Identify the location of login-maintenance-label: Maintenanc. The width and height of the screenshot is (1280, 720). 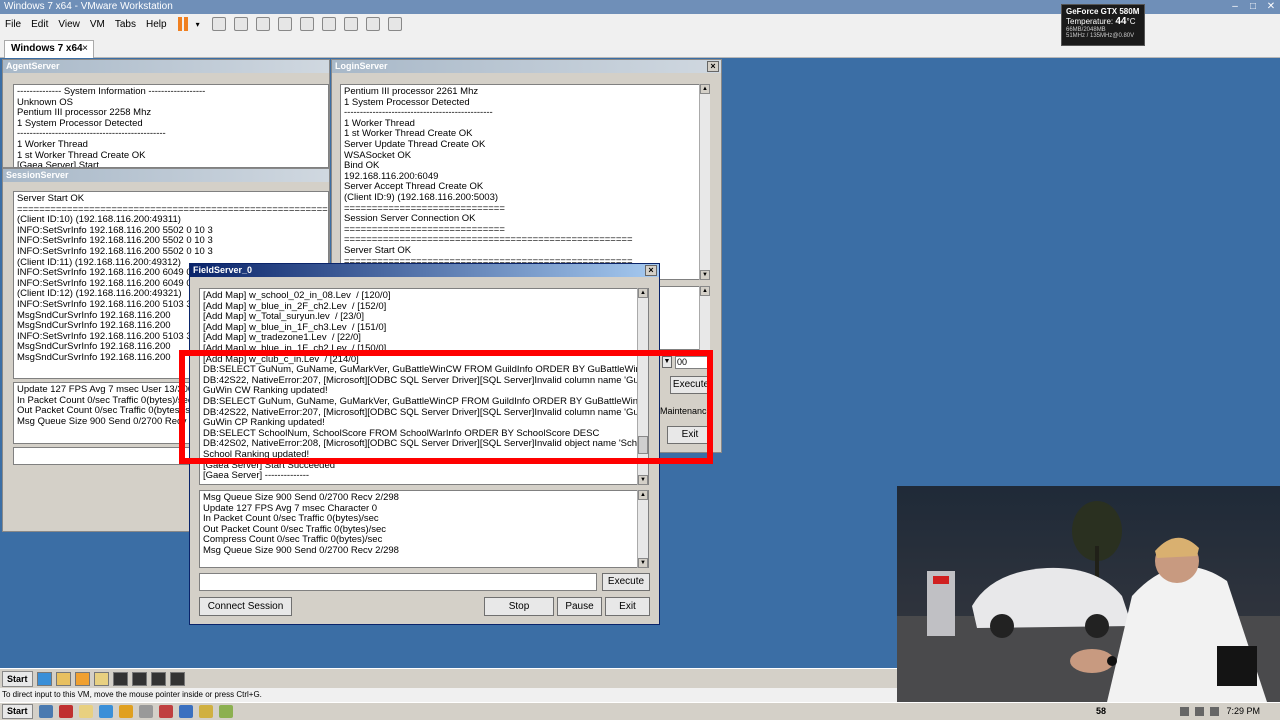
(683, 411).